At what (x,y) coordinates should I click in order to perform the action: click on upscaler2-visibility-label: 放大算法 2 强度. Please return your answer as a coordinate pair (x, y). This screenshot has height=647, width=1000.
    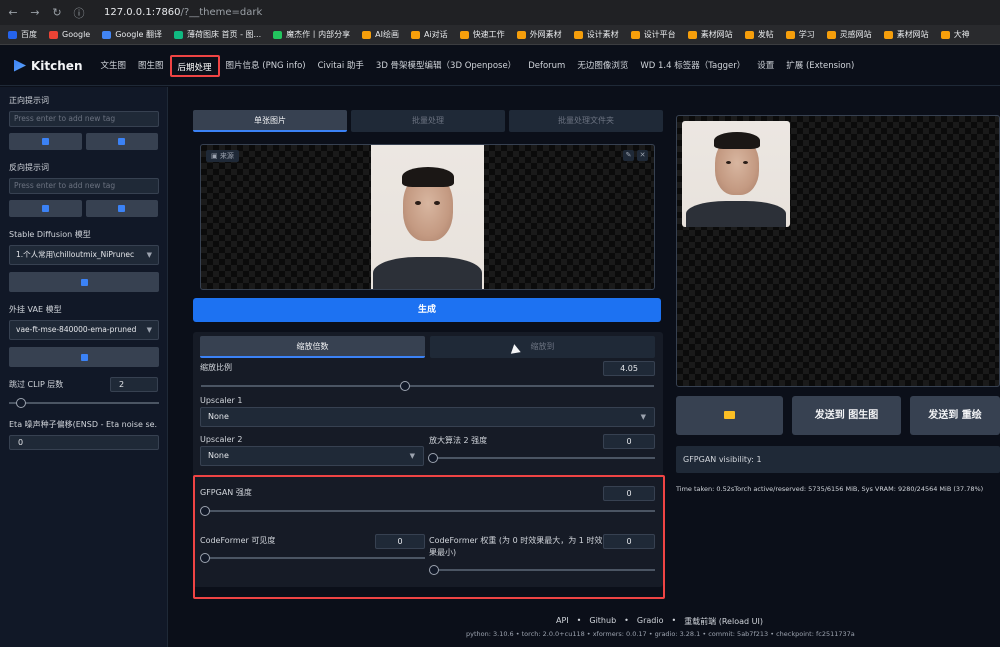
    Looking at the image, I should click on (458, 440).